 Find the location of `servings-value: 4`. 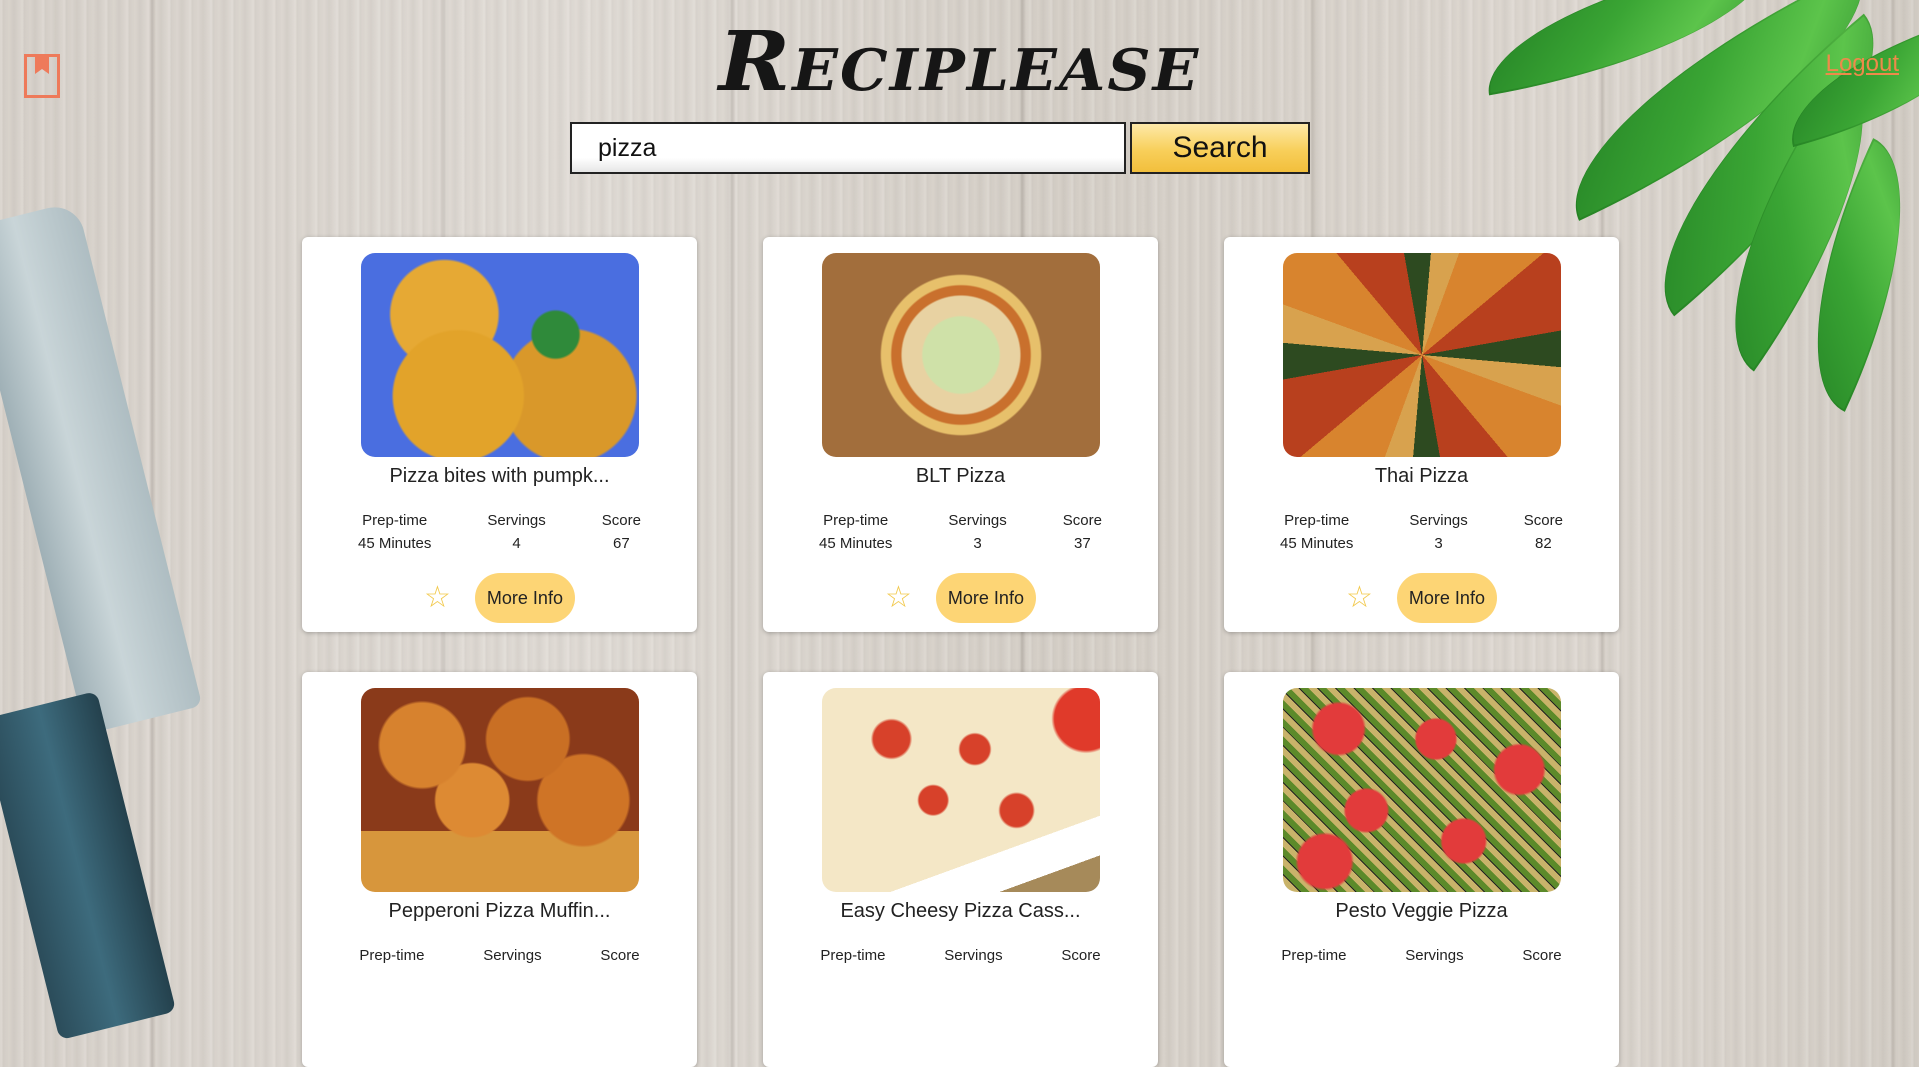

servings-value: 4 is located at coordinates (516, 543).